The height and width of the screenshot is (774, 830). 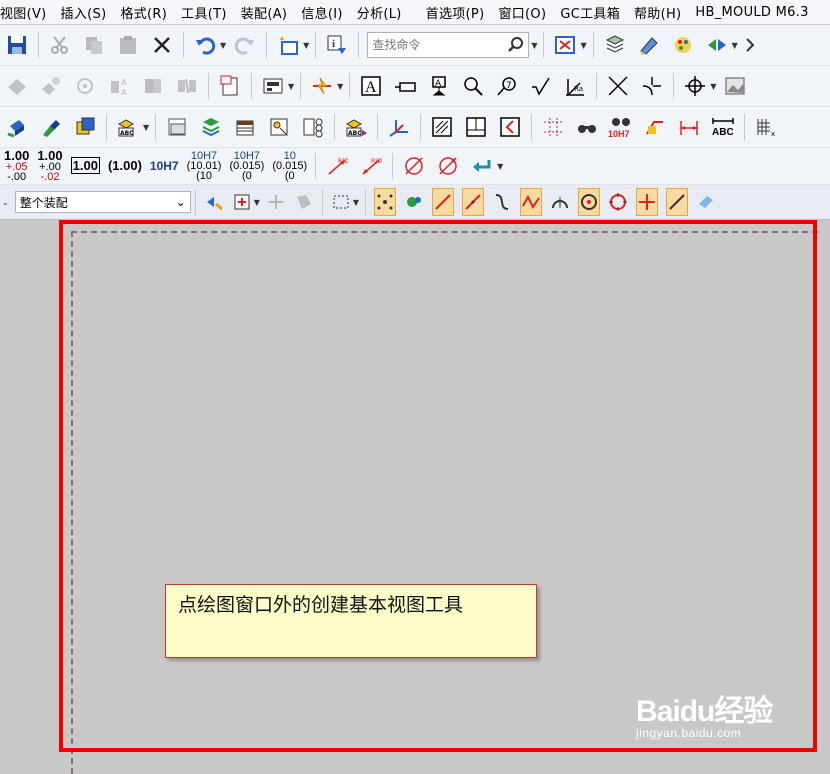 What do you see at coordinates (689, 127) in the screenshot?
I see `horizontal-dimension-icon` at bounding box center [689, 127].